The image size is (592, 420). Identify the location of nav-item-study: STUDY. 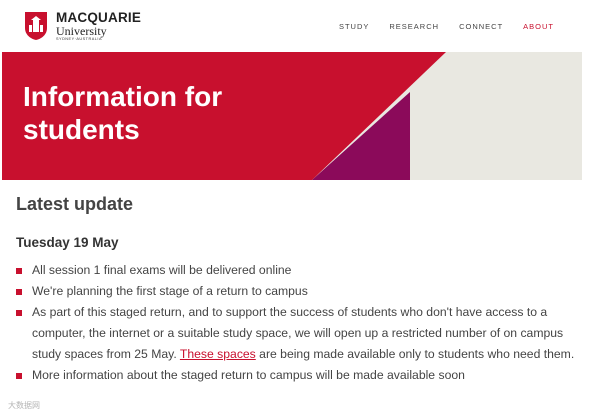
(354, 26).